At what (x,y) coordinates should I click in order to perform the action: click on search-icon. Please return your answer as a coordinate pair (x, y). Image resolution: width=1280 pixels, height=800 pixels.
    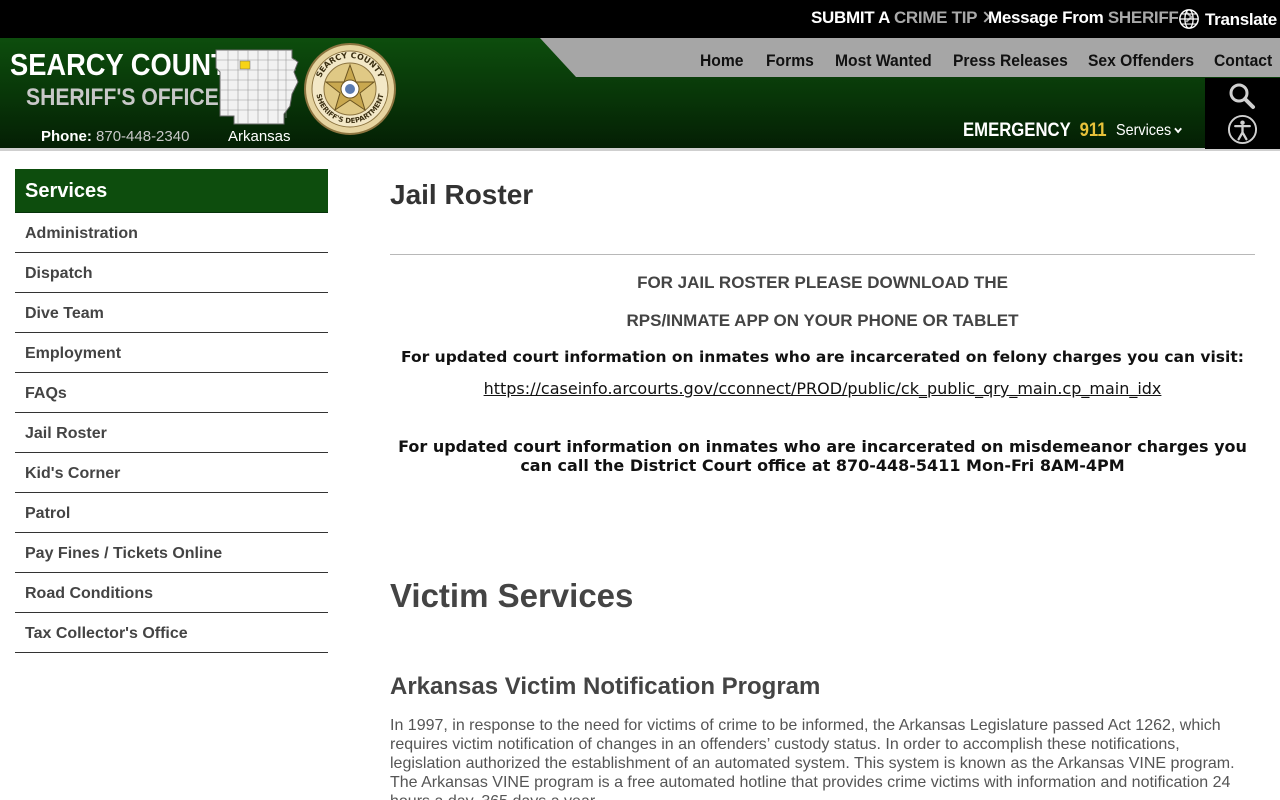
    Looking at the image, I should click on (1242, 96).